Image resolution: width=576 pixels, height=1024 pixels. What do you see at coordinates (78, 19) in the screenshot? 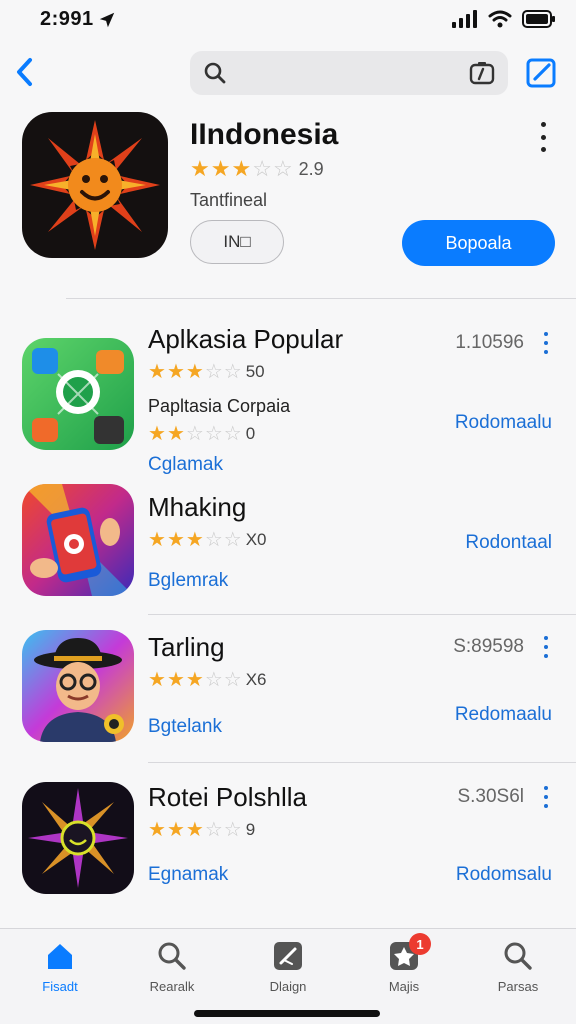
I see `status-time: 2:991` at bounding box center [78, 19].